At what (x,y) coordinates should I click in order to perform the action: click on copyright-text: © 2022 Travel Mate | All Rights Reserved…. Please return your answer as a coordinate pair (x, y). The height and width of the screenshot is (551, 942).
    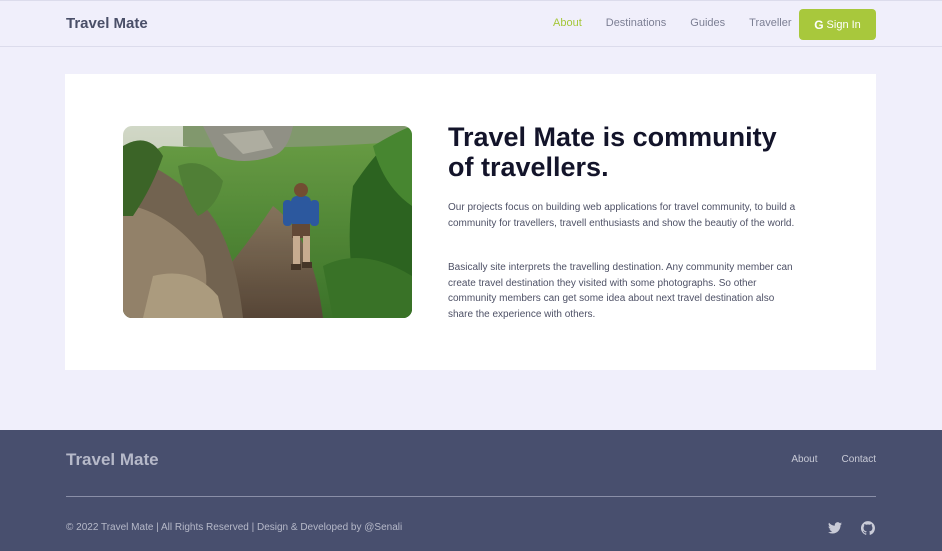
    Looking at the image, I should click on (234, 527).